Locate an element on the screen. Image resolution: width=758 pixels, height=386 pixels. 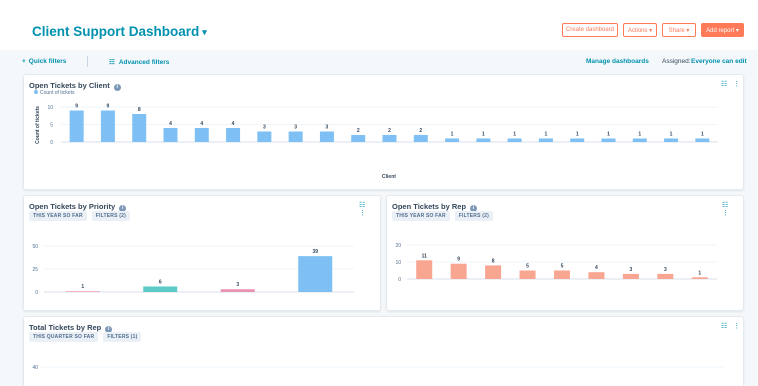
dashboard-title: Client Support Dashboard ▾ is located at coordinates (119, 31).